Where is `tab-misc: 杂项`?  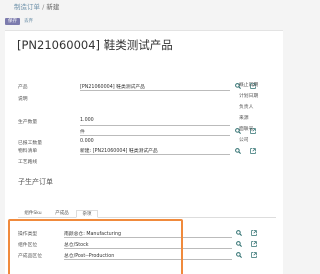
tab-misc: 杂项 is located at coordinates (87, 214).